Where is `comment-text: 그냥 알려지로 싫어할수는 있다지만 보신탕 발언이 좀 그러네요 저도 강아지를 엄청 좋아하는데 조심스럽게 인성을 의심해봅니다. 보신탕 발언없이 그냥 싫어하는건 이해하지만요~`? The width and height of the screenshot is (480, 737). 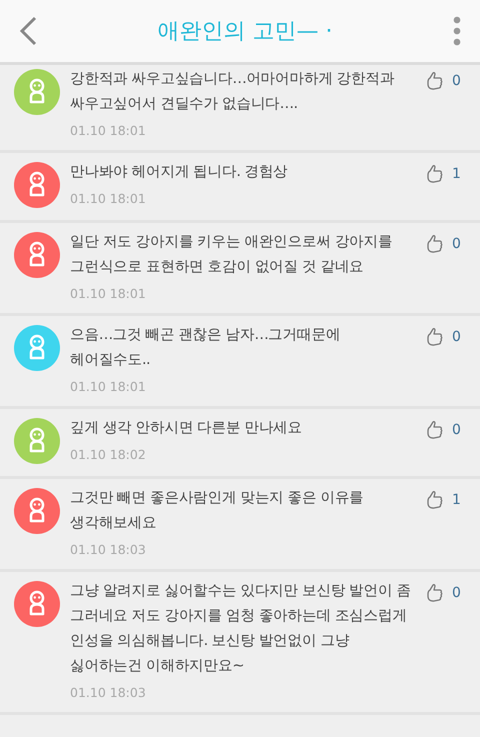
comment-text: 그냥 알려지로 싫어할수는 있다지만 보신탕 발언이 좀 그러네요 저도 강아지를 엄청 좋아하는데 조심스럽게 인성을 의심해봅니다. 보신탕 발언없이 그냥 싫어하는건 이해하지만요~ is located at coordinates (241, 629).